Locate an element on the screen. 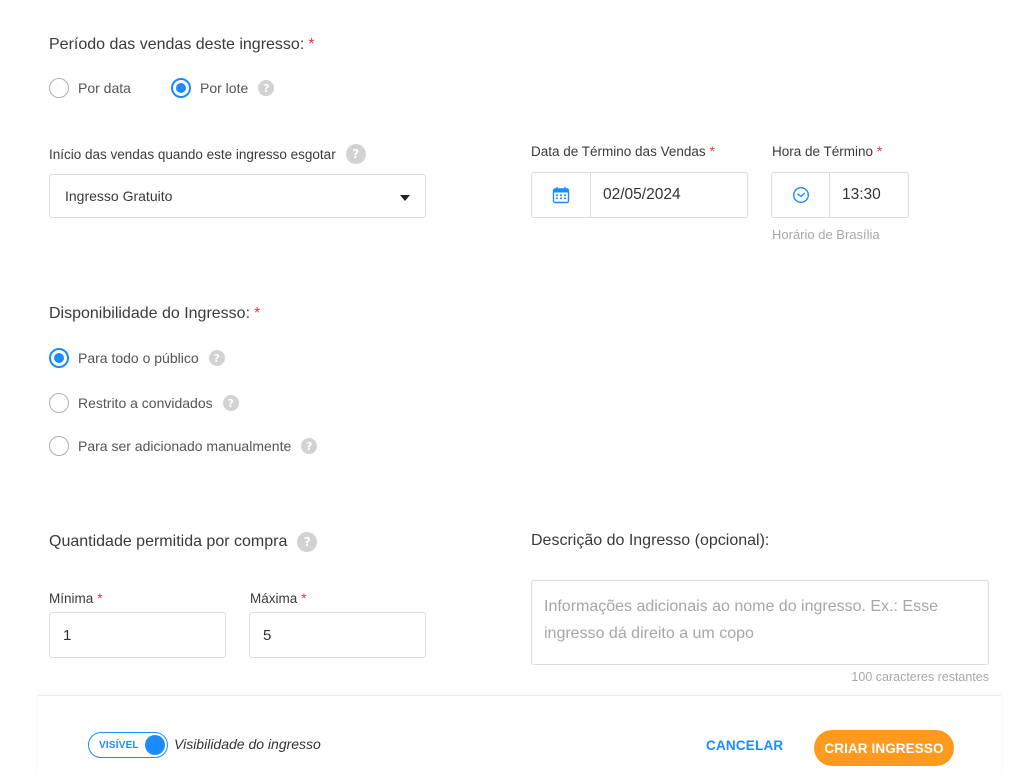 The width and height of the screenshot is (1024, 779). max-quantity-input: 5 is located at coordinates (337, 635).